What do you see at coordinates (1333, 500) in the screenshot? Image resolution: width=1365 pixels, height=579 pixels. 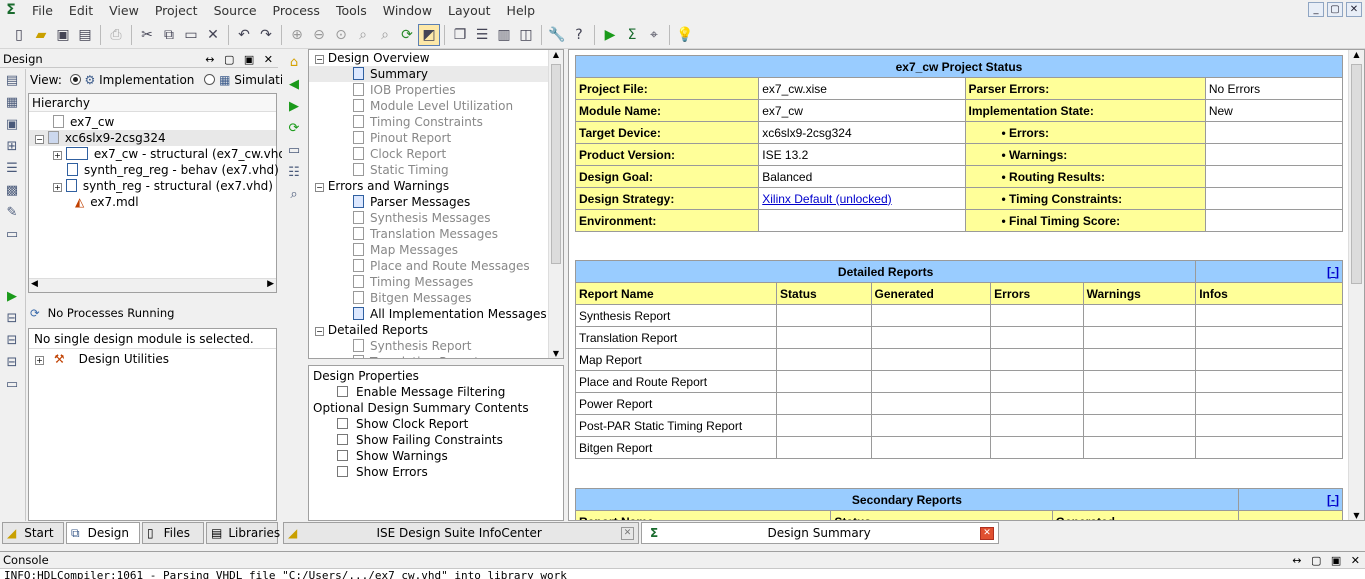 I see `secondary-reports-toggle: [-]` at bounding box center [1333, 500].